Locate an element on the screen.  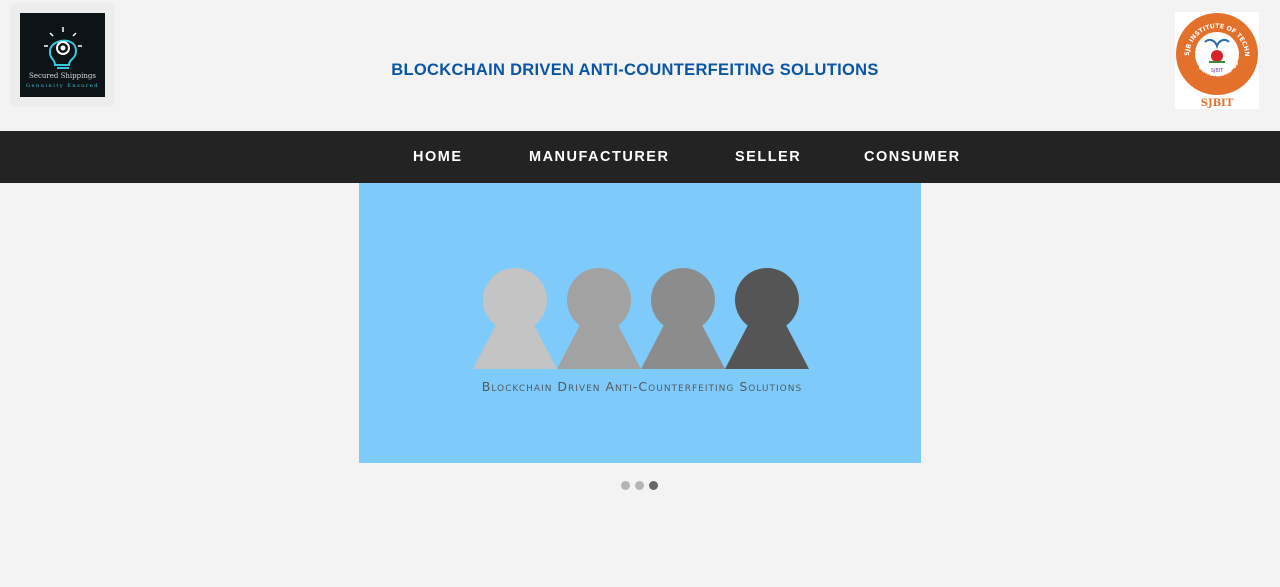
logo-brand-name: Secured Shippings is located at coordinates (62, 76).